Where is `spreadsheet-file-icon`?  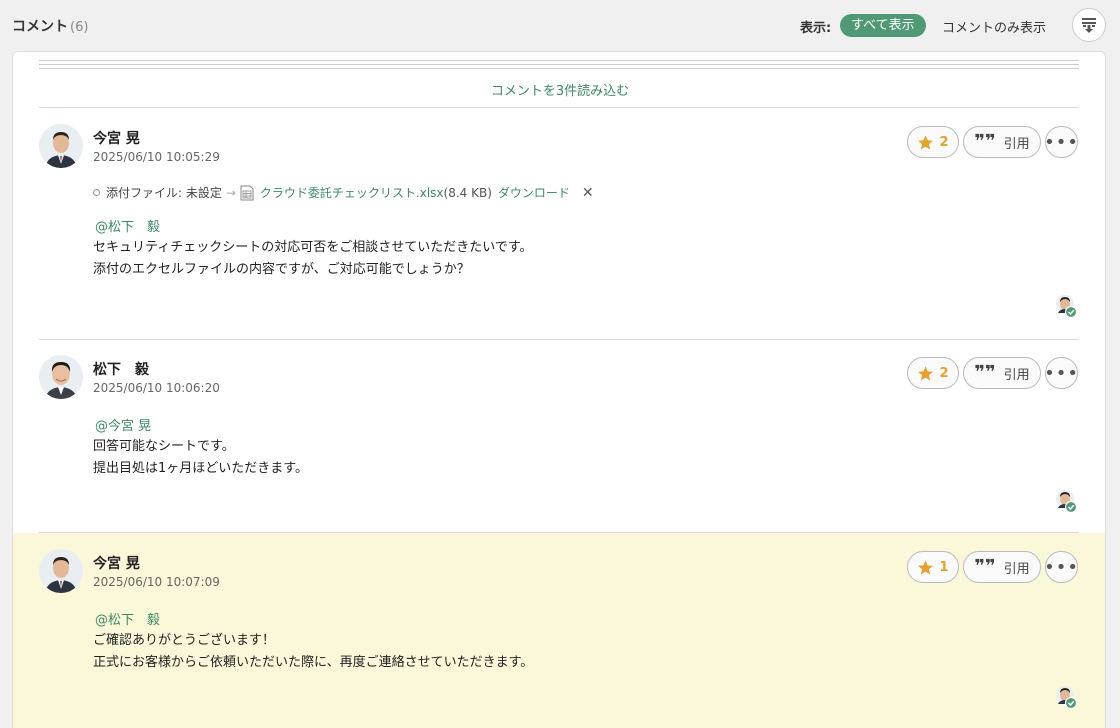 spreadsheet-file-icon is located at coordinates (247, 192).